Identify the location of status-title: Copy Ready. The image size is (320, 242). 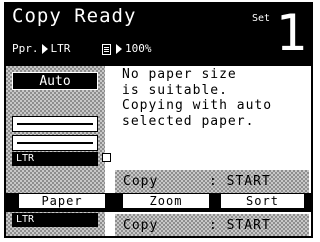
(74, 16).